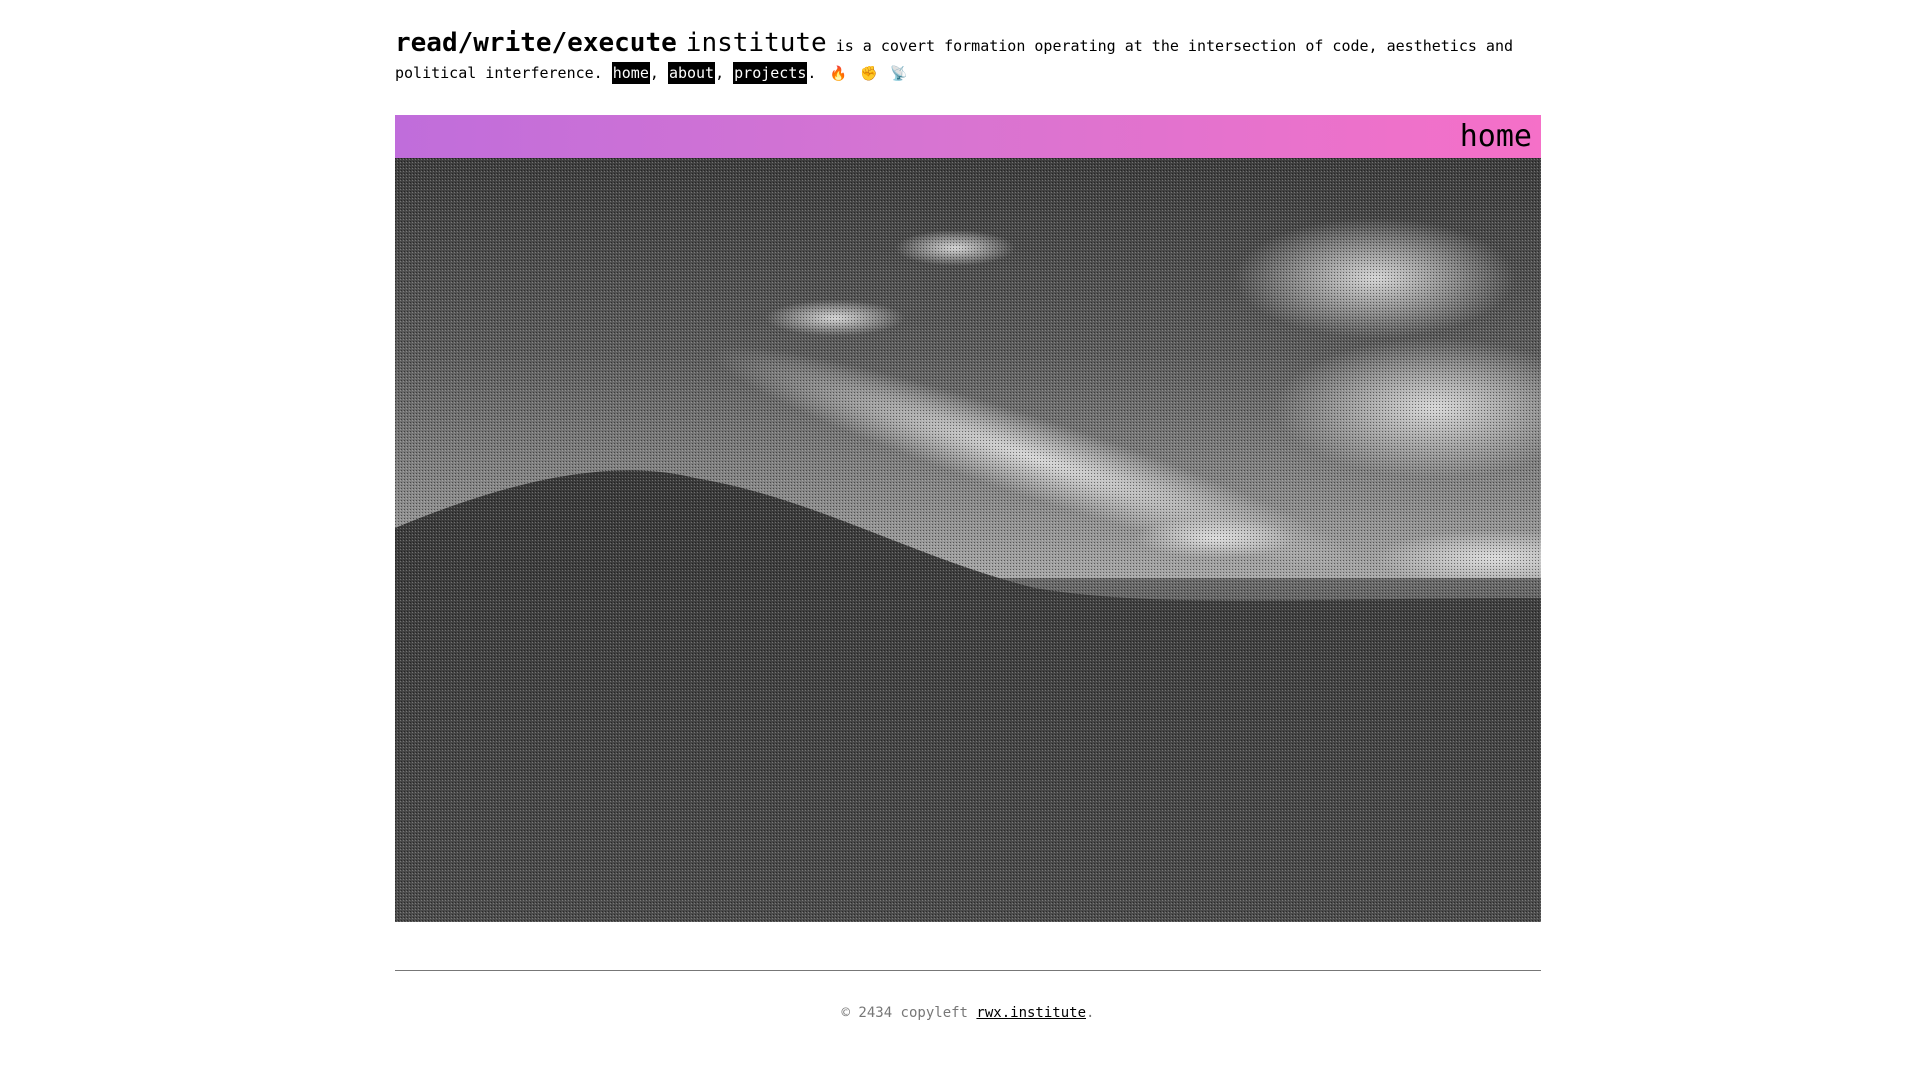 The height and width of the screenshot is (1080, 1920). I want to click on nav-link-projects: projects, so click(770, 73).